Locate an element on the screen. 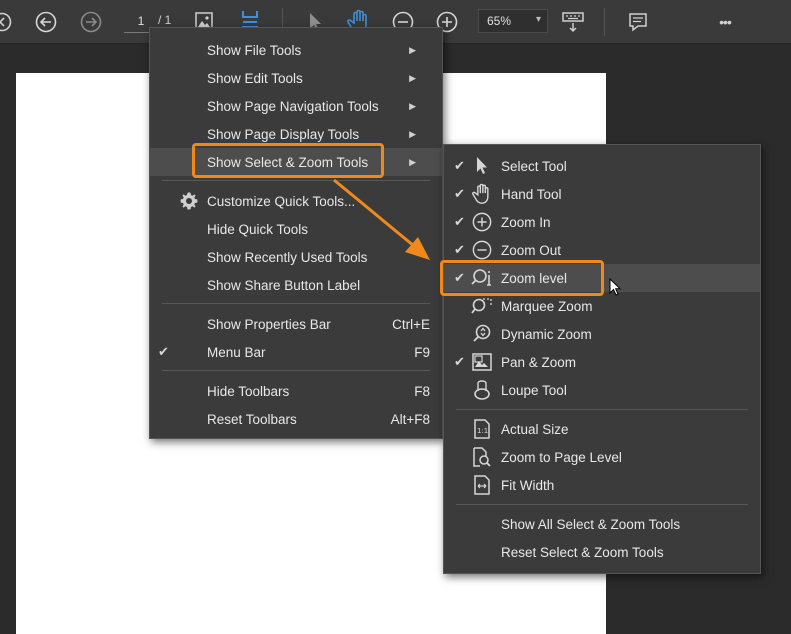  submenu-item-reset-select-zoom-tools: Reset Select & Zoom Tools is located at coordinates (602, 552).